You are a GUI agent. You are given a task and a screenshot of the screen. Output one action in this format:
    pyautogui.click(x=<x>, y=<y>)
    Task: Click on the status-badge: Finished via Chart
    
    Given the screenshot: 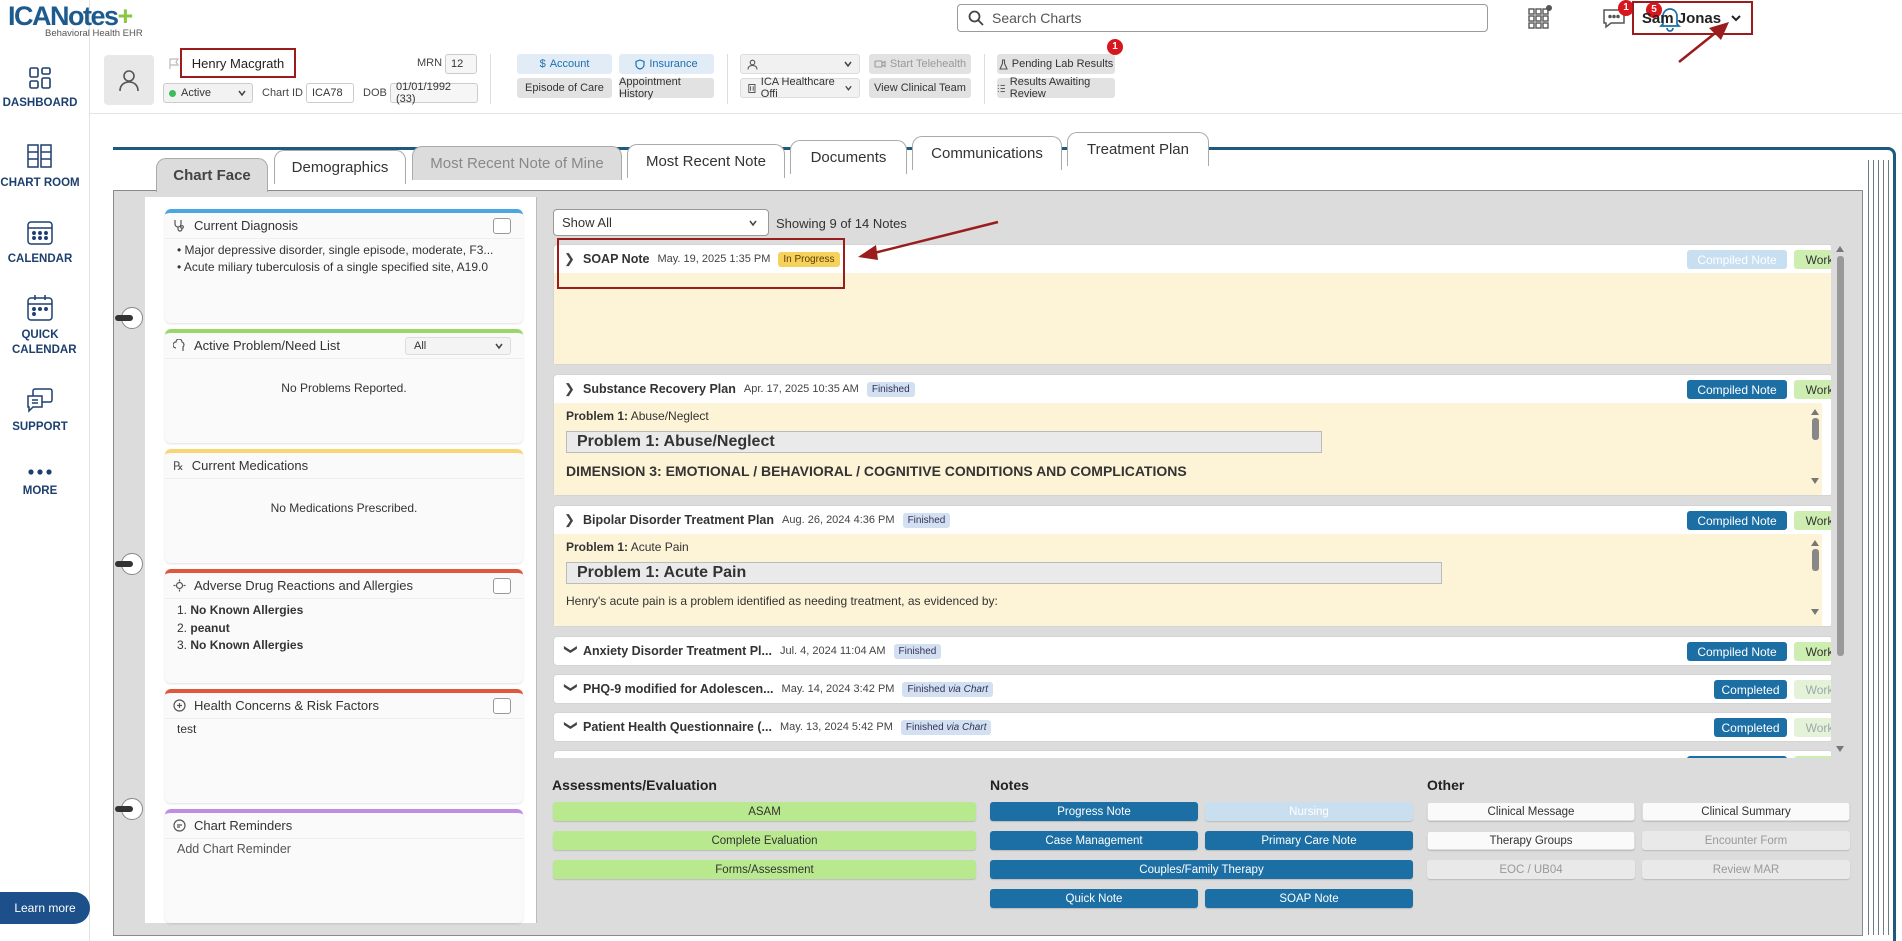 What is the action you would take?
    pyautogui.click(x=946, y=727)
    